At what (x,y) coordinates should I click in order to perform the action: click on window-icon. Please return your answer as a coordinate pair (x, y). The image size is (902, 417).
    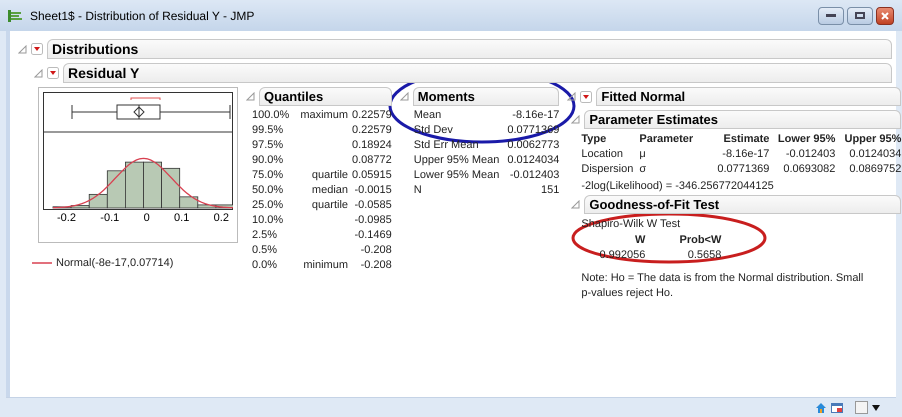
    Looking at the image, I should click on (837, 408).